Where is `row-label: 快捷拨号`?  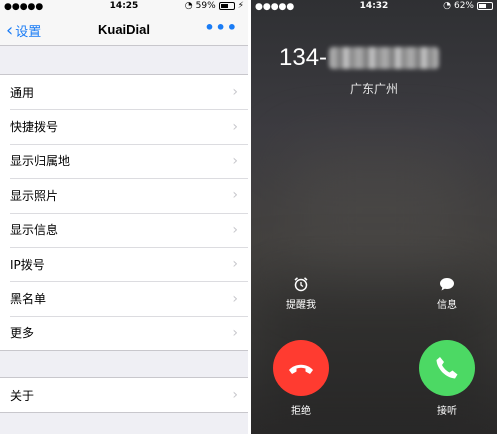
row-label: 快捷拨号 is located at coordinates (34, 127).